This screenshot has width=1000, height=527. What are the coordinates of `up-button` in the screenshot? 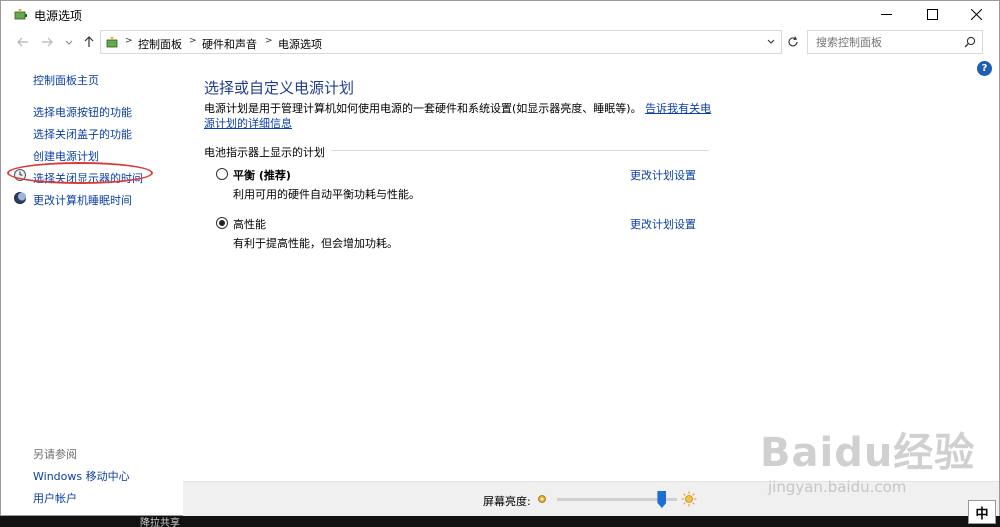 It's located at (89, 42).